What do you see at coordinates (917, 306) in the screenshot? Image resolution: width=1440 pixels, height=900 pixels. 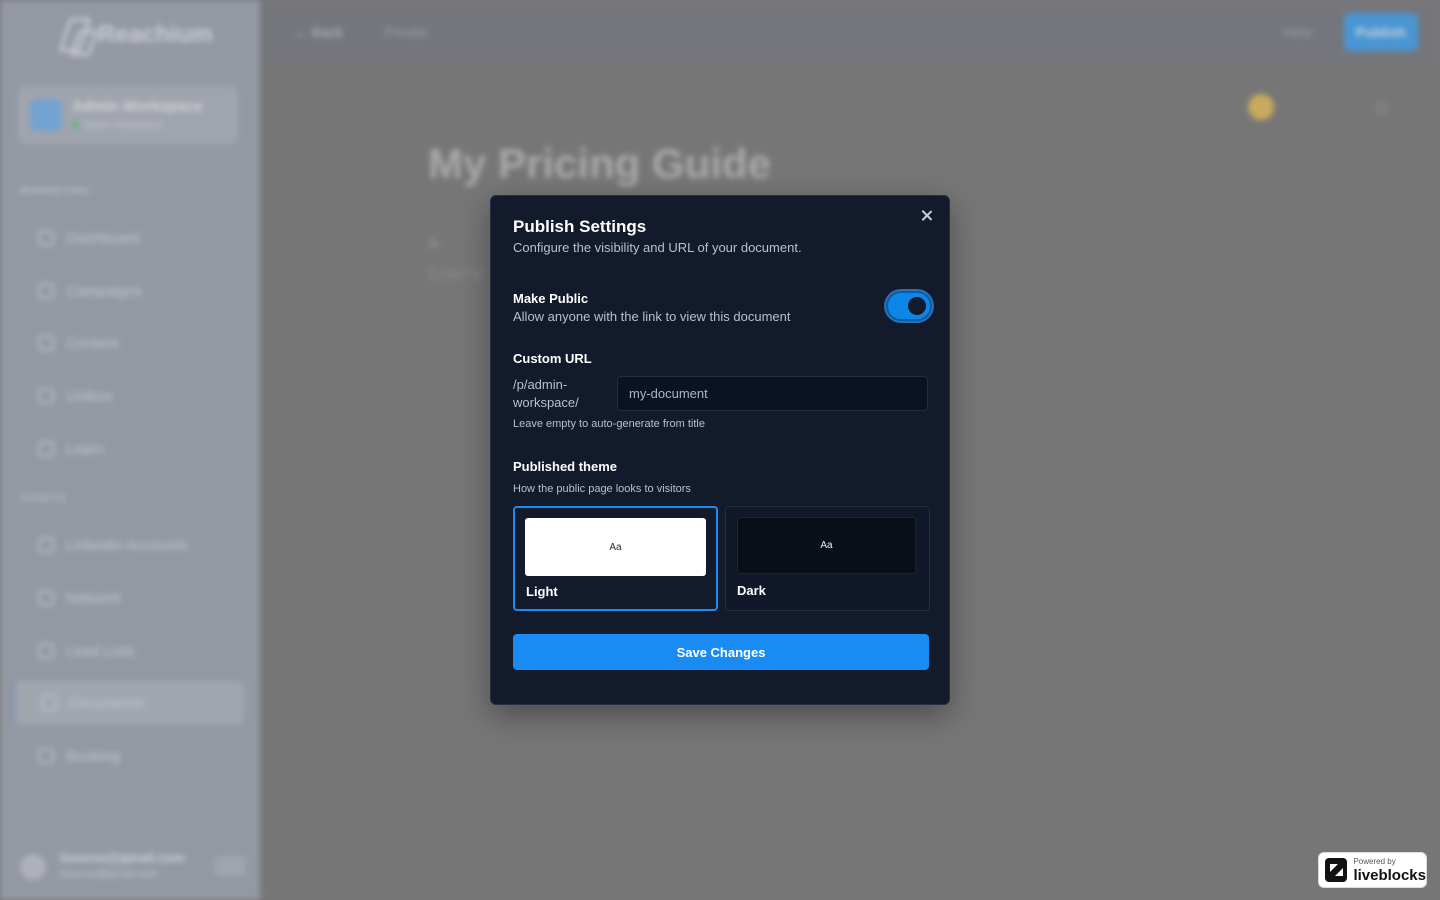 I see `toggle-knob` at bounding box center [917, 306].